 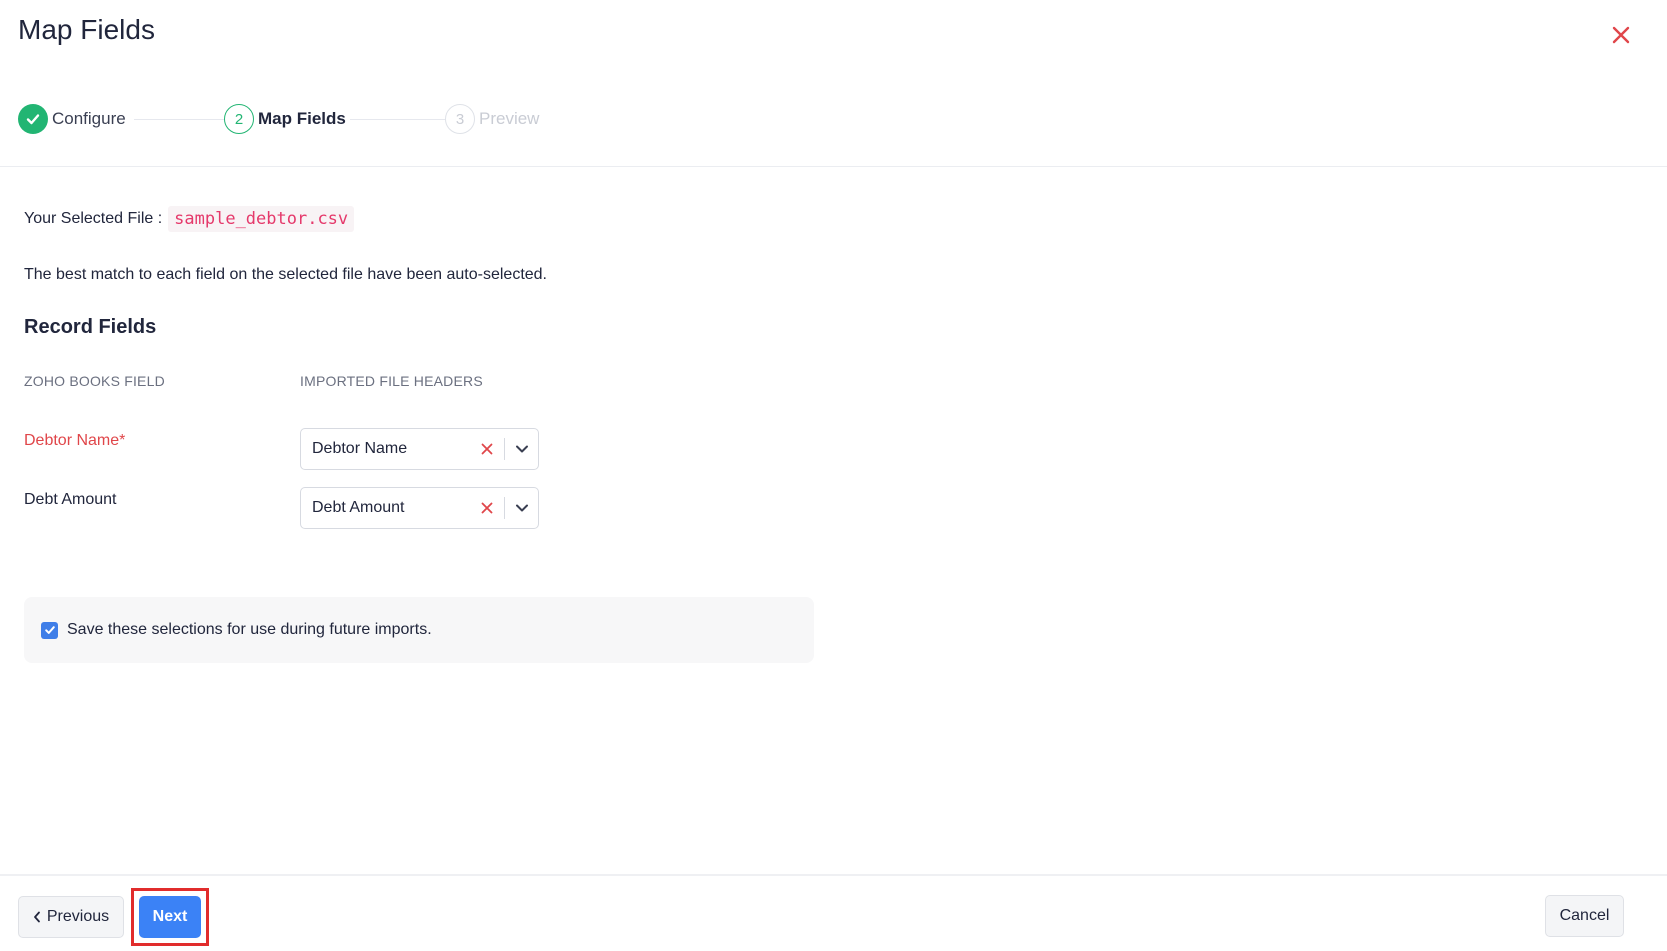 I want to click on step-configure: Configure, so click(x=72, y=119).